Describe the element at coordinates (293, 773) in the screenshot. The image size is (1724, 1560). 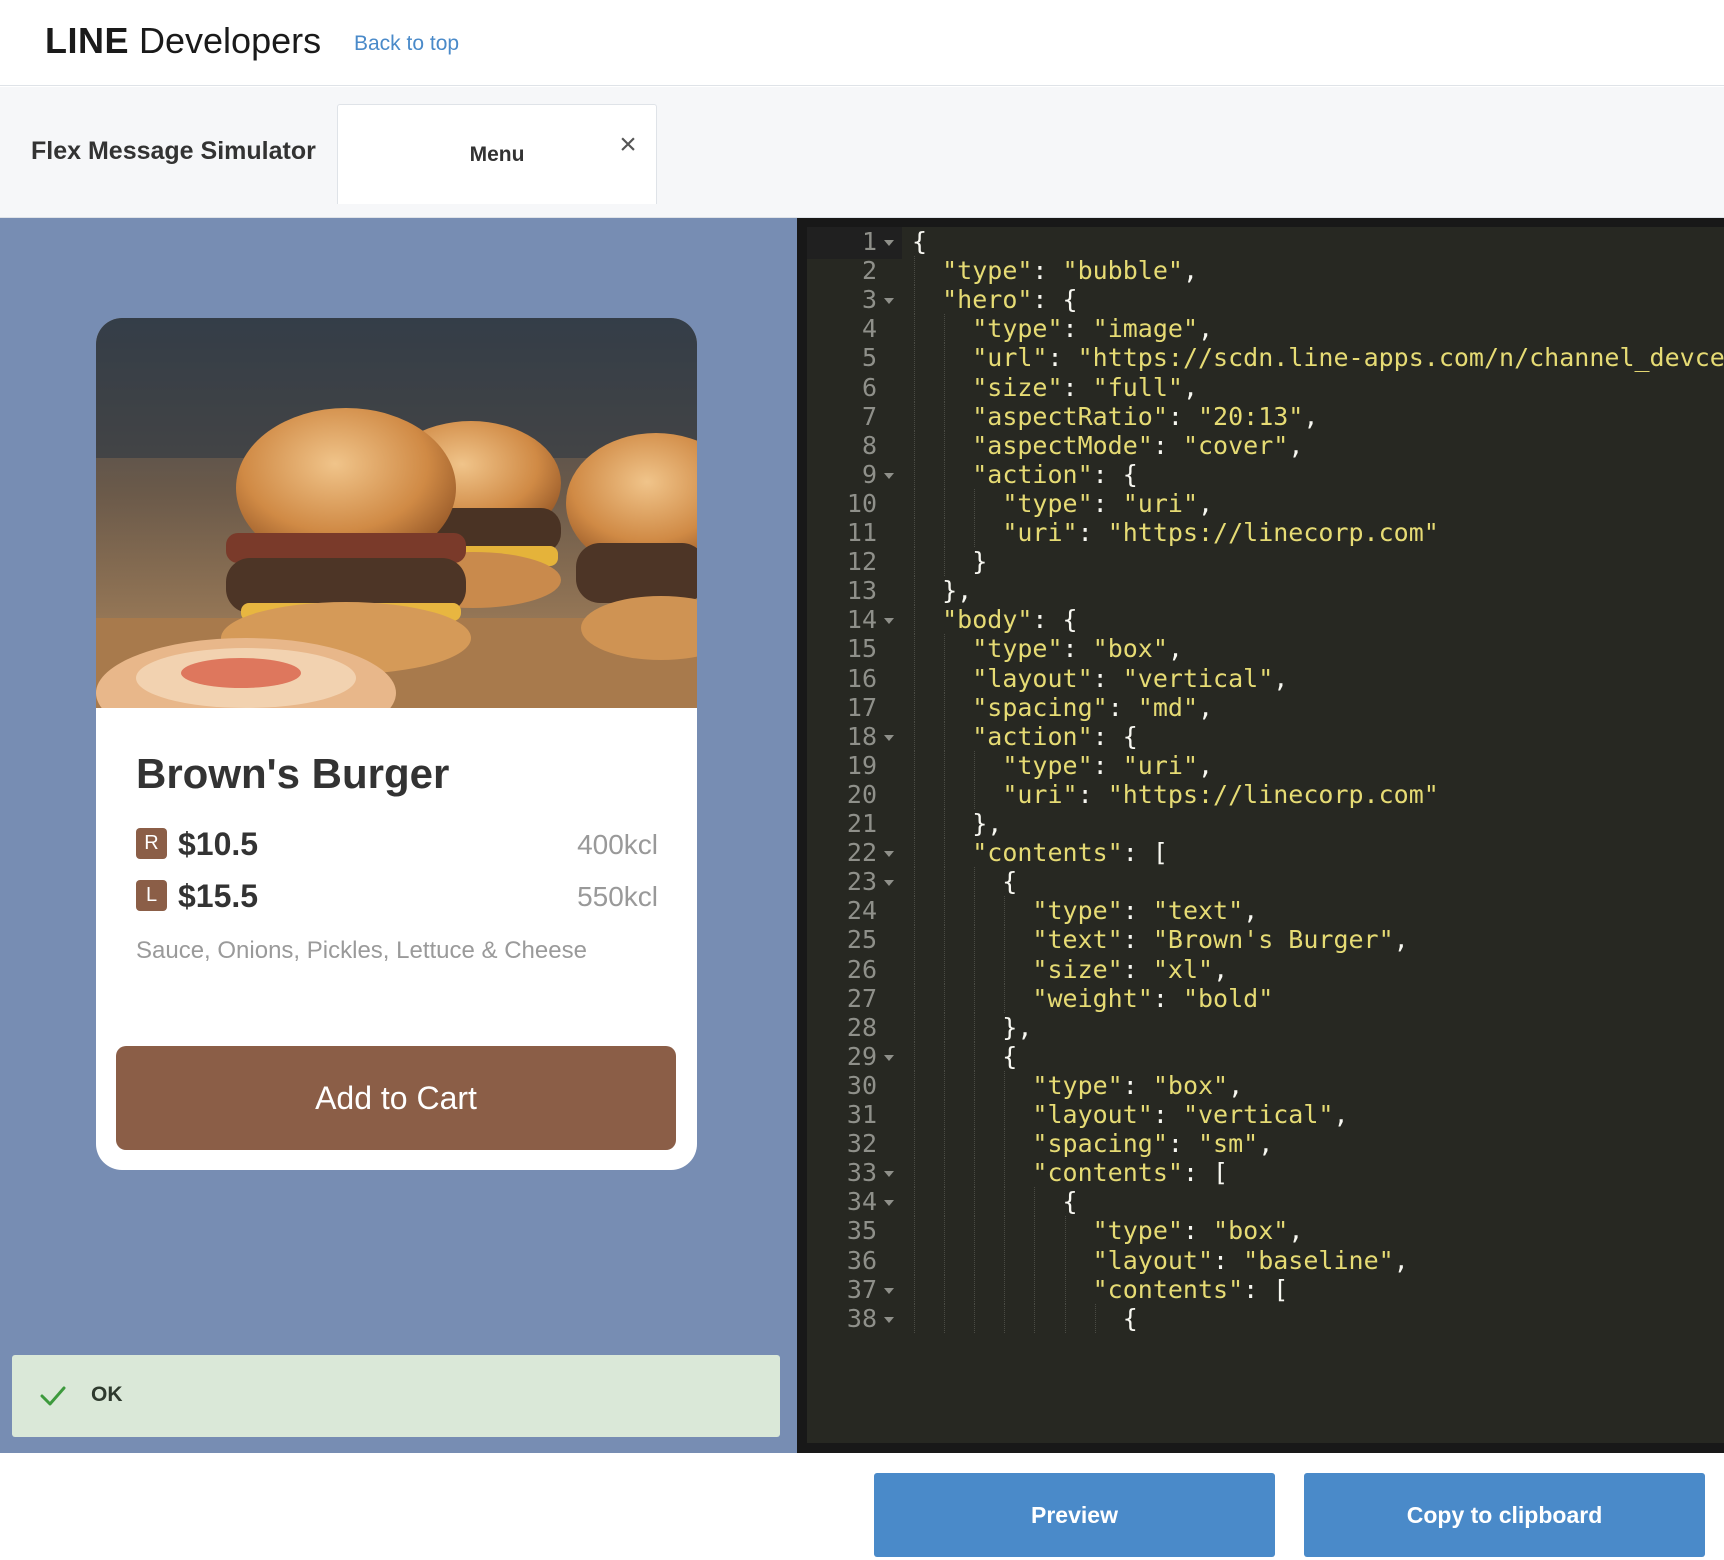
I see `item-name: Brown's Burger` at that location.